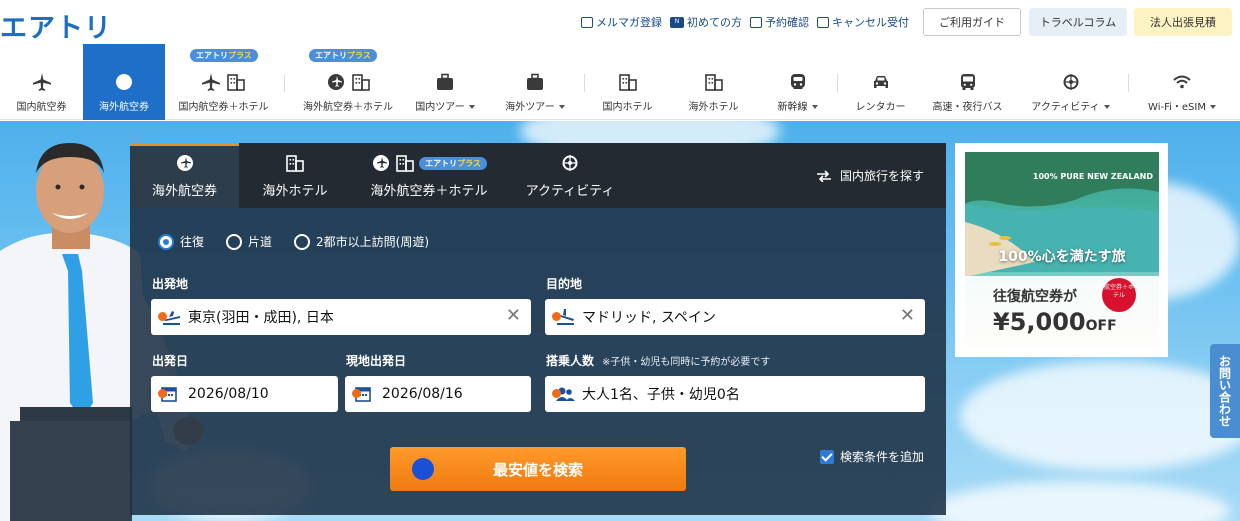  What do you see at coordinates (870, 175) in the screenshot?
I see `domestic-travel-link: 国内旅行を探す` at bounding box center [870, 175].